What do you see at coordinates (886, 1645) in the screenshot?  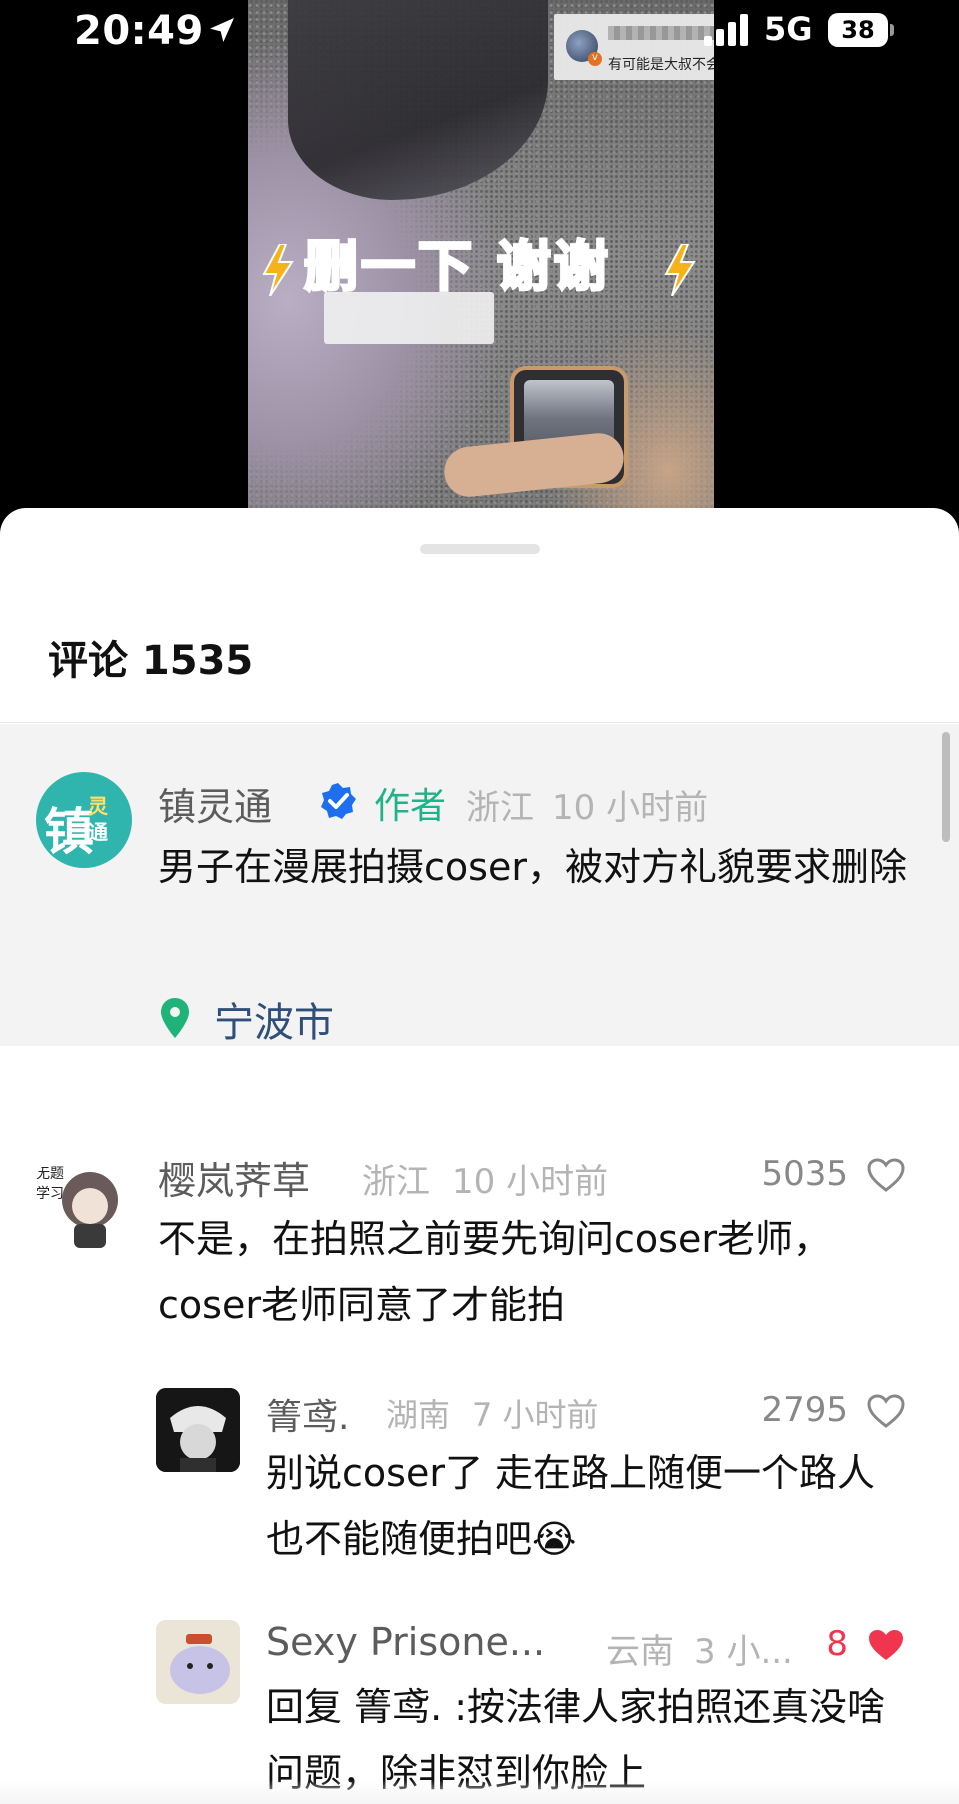 I see `heart-filled-icon` at bounding box center [886, 1645].